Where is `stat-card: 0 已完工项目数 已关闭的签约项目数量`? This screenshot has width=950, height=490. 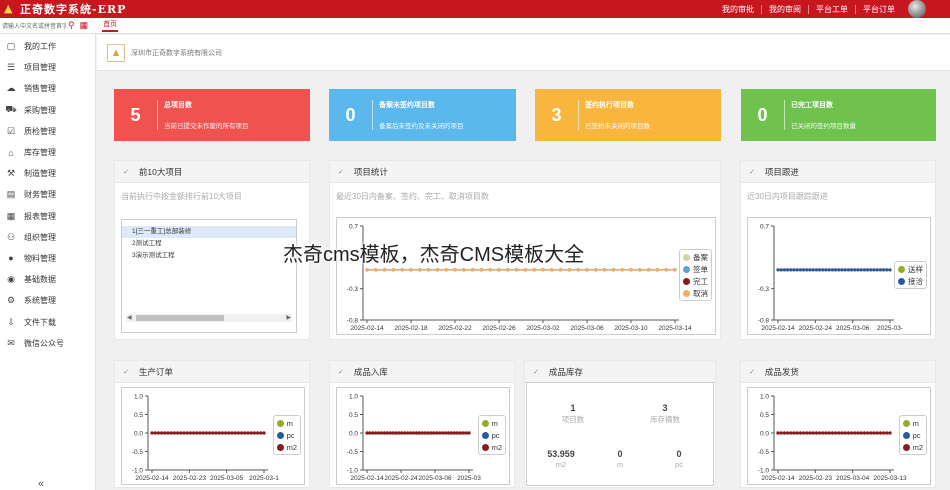
stat-card: 0 已完工项目数 已关闭的签约项目数量 is located at coordinates (838, 115).